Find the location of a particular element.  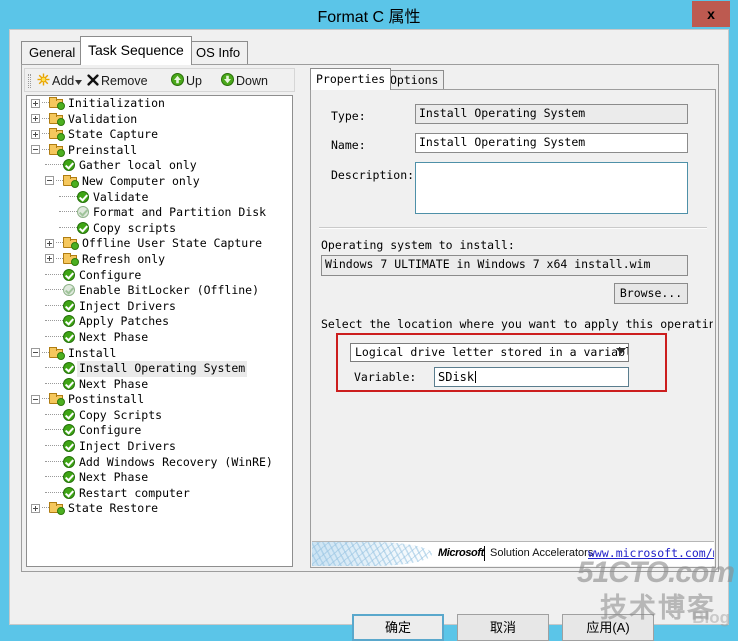

check-disabled-icon is located at coordinates (69, 290).